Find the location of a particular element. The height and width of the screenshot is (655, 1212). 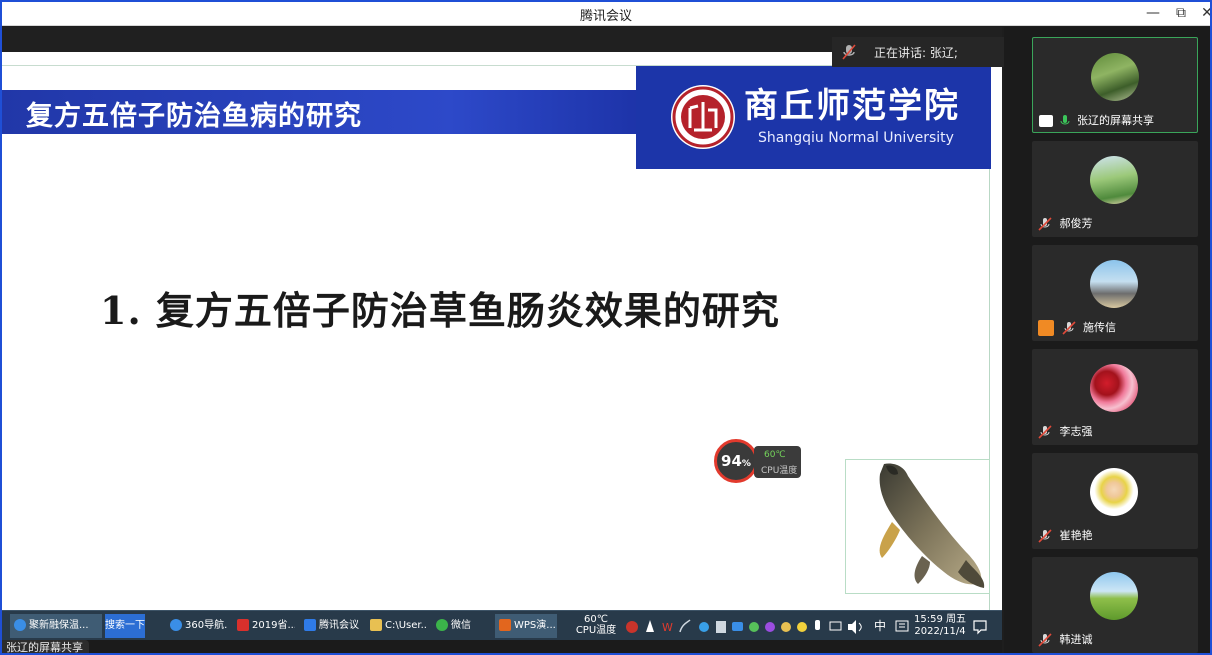

wps-presentation-icon is located at coordinates (505, 625).